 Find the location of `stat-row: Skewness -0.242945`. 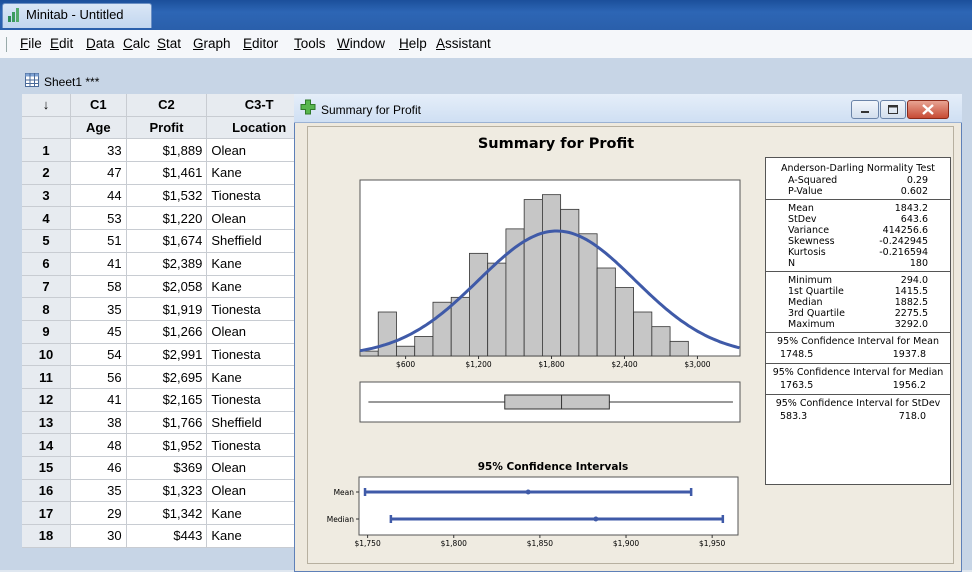

stat-row: Skewness -0.242945 is located at coordinates (858, 241).